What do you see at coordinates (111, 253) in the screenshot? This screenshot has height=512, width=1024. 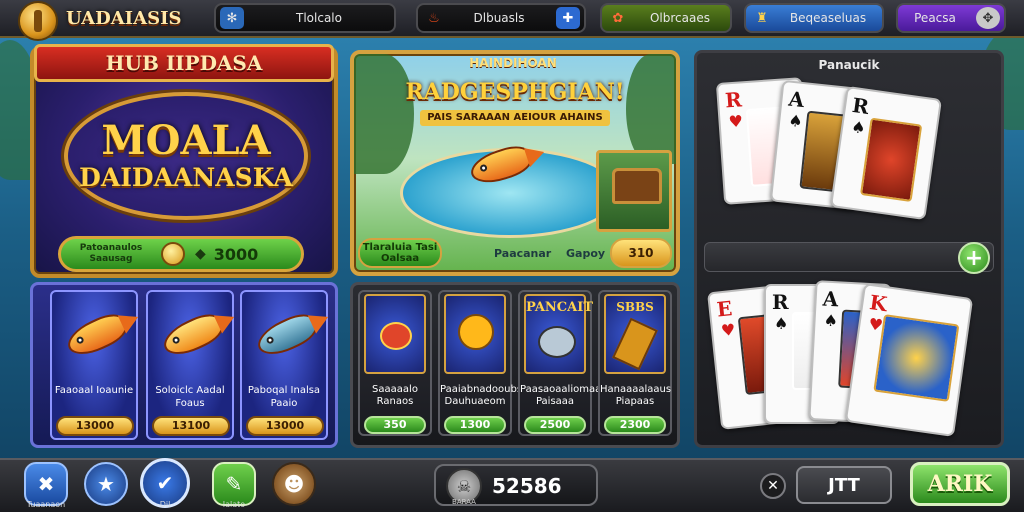 I see `hub-reward-label: Patoanaulos Saausag` at bounding box center [111, 253].